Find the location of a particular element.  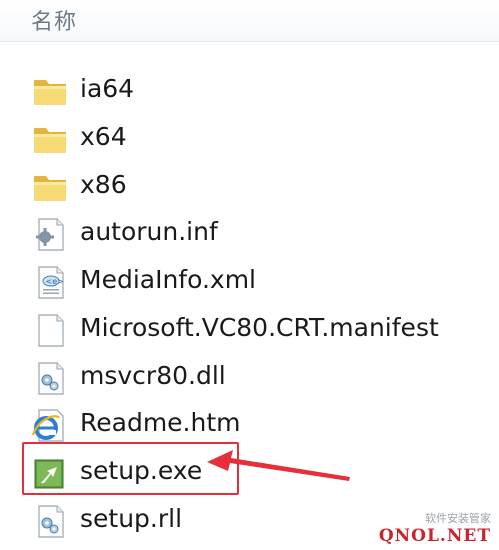

name-column-label: 名称 is located at coordinates (54, 22).